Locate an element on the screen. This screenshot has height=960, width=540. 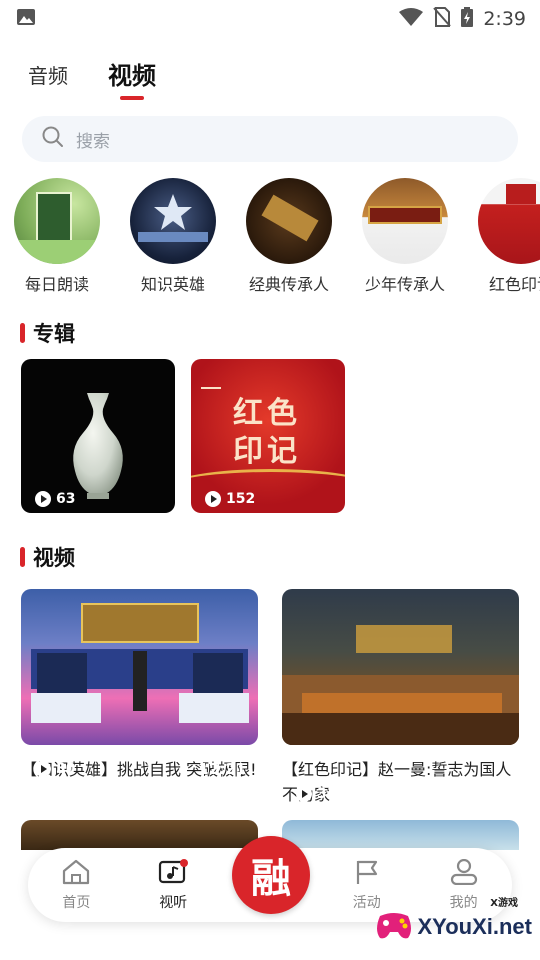
category-classic-inheritor: 经典传承人 is located at coordinates (289, 236).